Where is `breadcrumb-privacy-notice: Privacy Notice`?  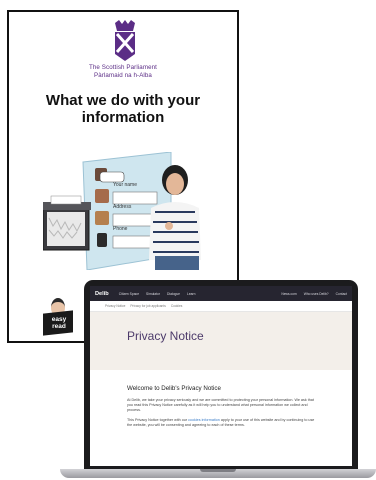 breadcrumb-privacy-notice: Privacy Notice is located at coordinates (115, 306).